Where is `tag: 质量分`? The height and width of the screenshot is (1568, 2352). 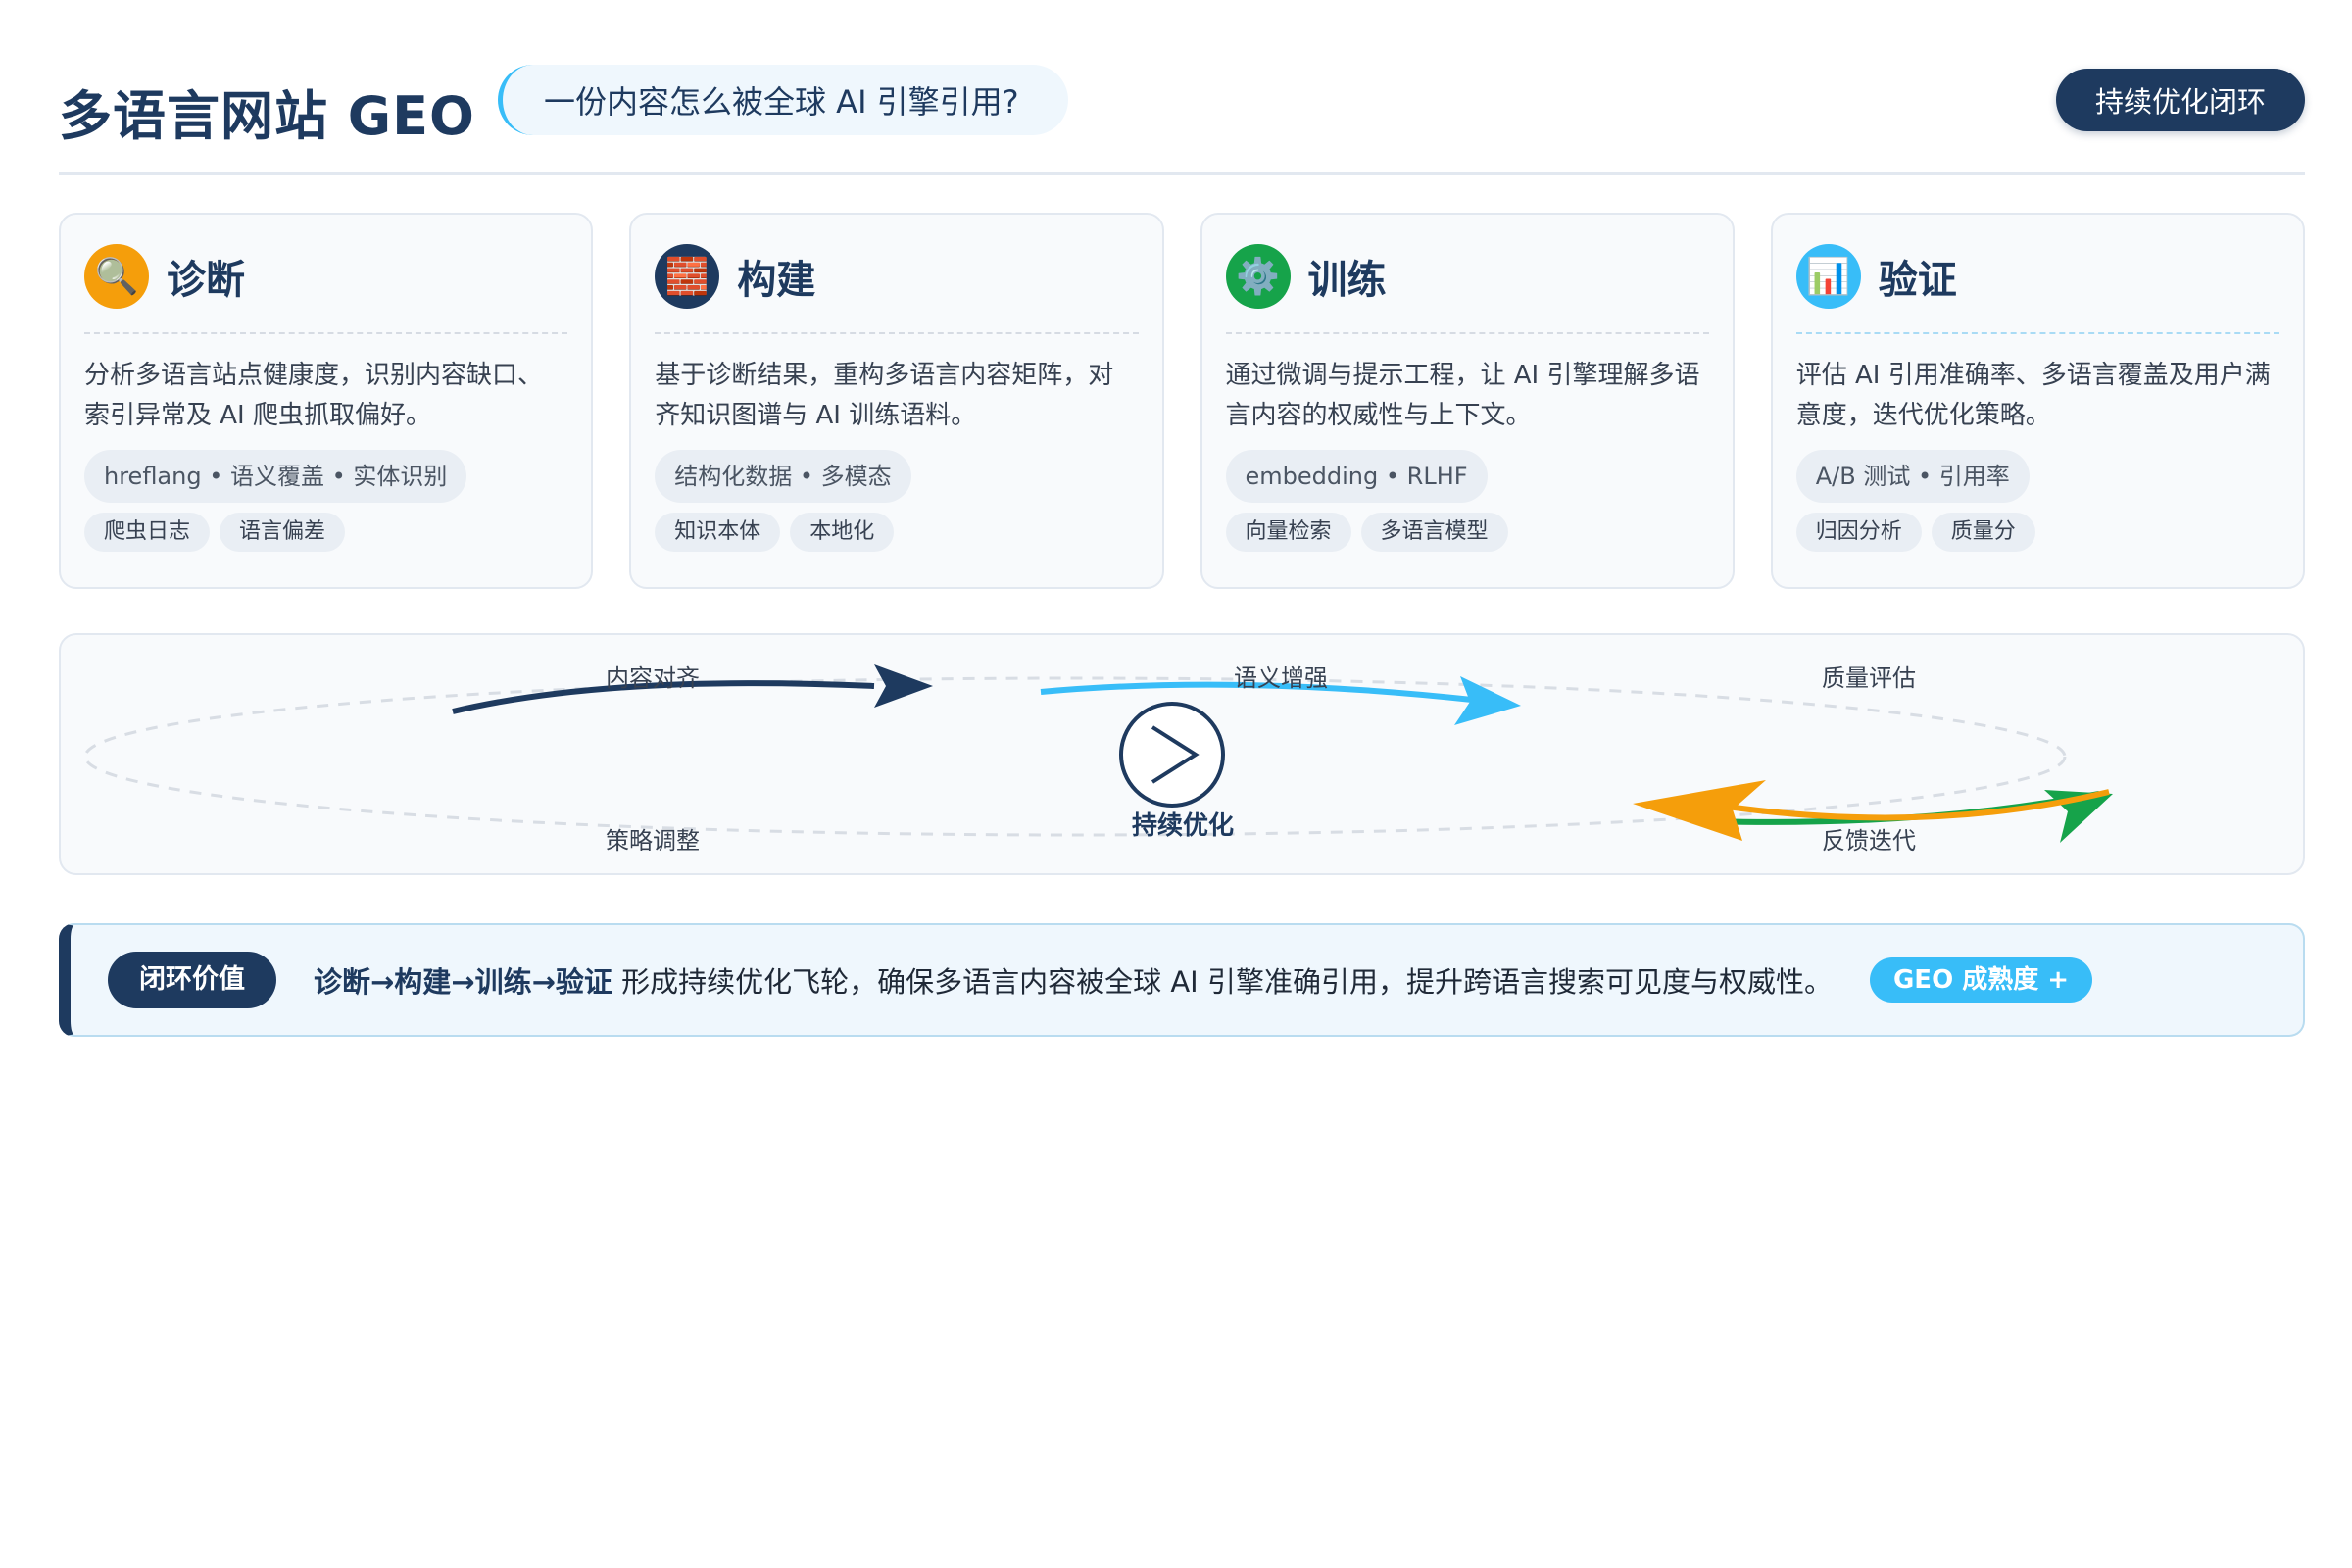 tag: 质量分 is located at coordinates (1983, 532).